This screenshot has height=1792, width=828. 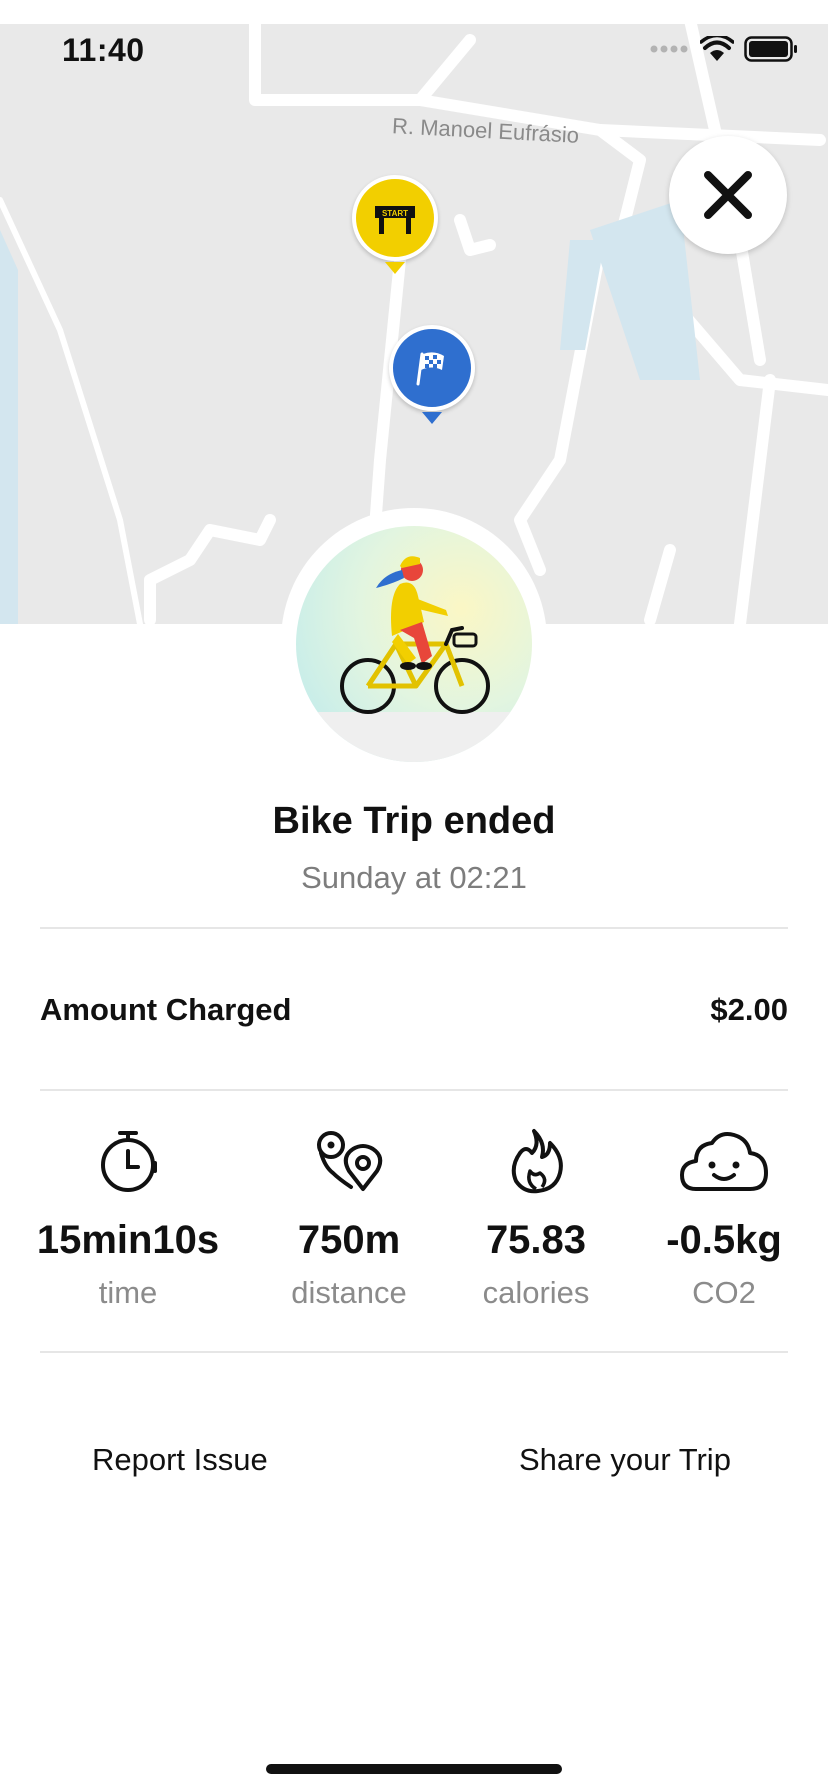 What do you see at coordinates (537, 1161) in the screenshot?
I see `flame-icon` at bounding box center [537, 1161].